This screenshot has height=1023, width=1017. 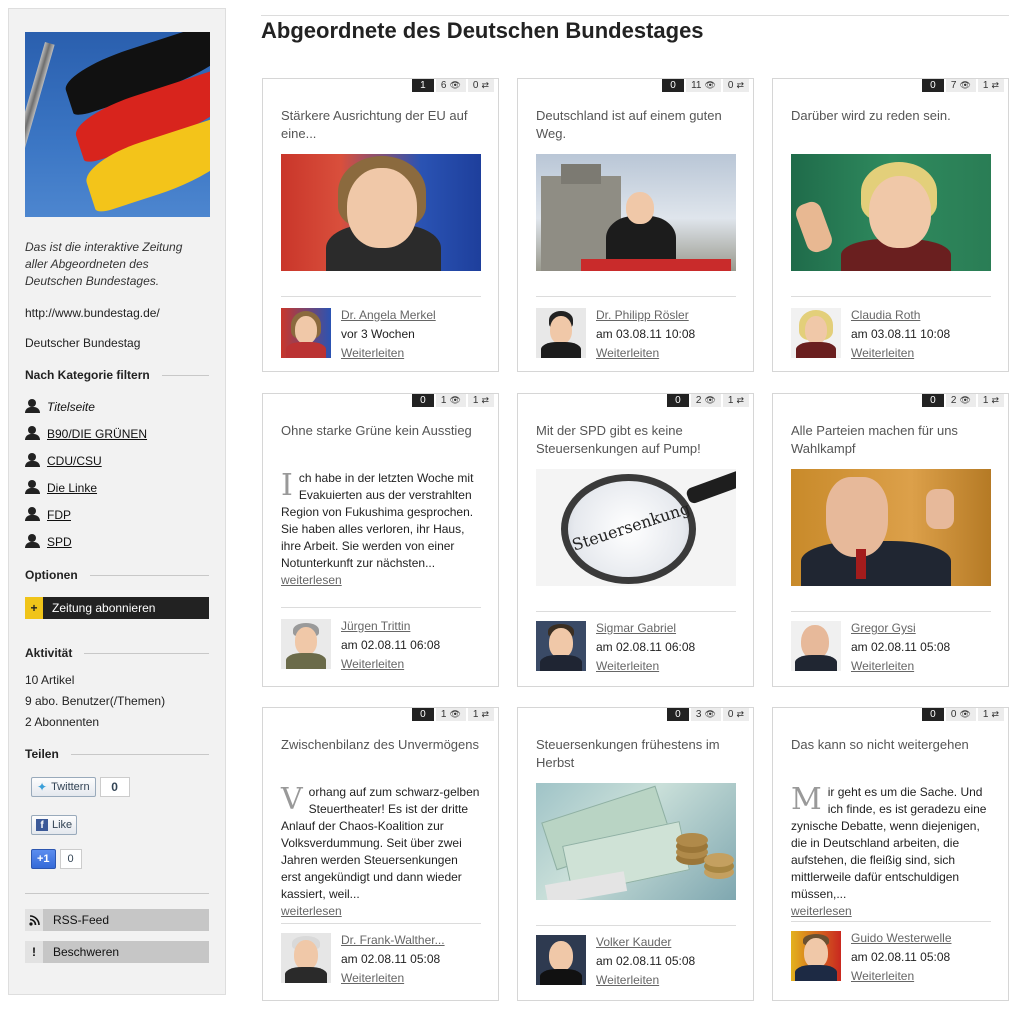 What do you see at coordinates (375, 626) in the screenshot?
I see `author-name-link: Jürgen Trittin` at bounding box center [375, 626].